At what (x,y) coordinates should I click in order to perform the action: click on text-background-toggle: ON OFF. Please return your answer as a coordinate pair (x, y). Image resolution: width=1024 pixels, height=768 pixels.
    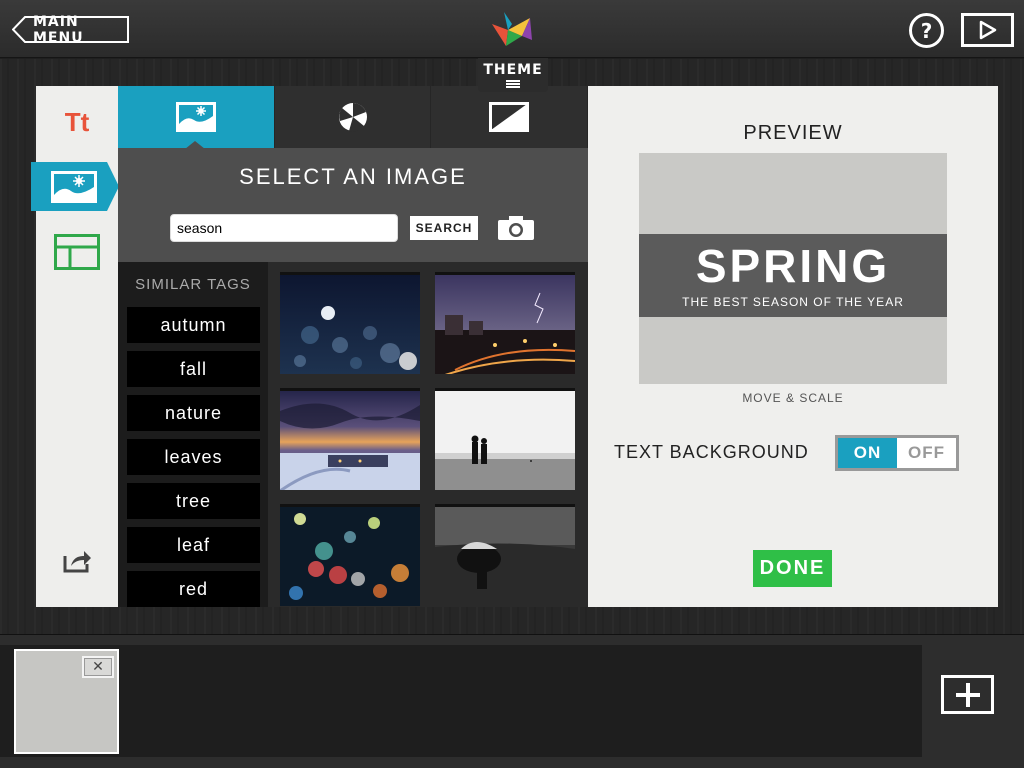
    Looking at the image, I should click on (897, 453).